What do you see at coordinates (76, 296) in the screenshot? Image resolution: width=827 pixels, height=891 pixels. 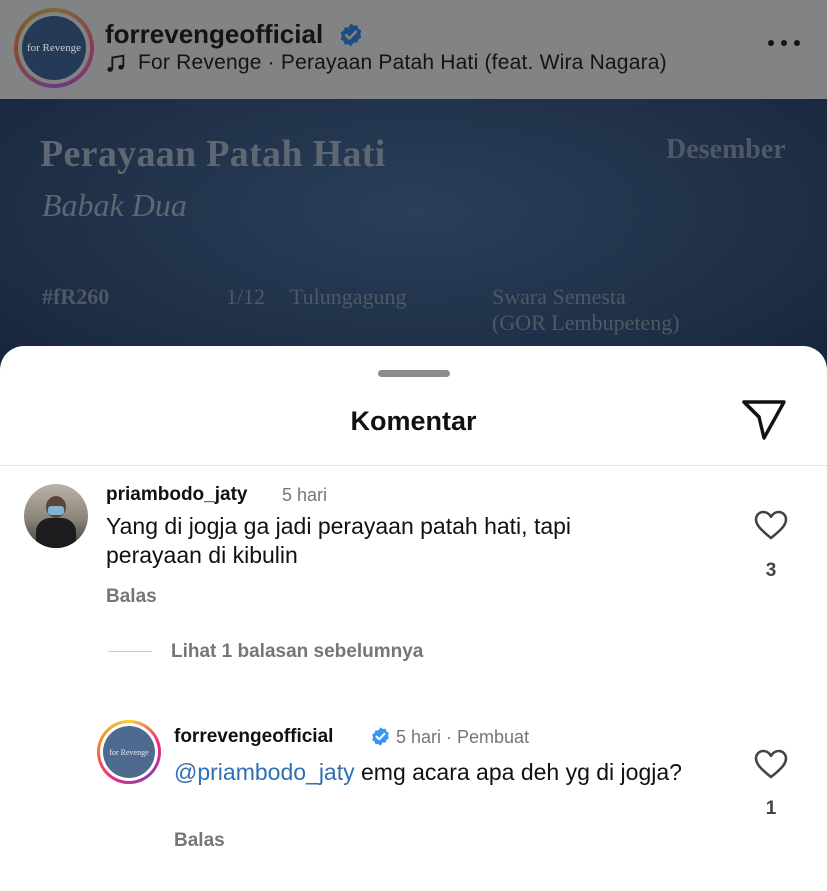 I see `poster-tag: #fR260` at bounding box center [76, 296].